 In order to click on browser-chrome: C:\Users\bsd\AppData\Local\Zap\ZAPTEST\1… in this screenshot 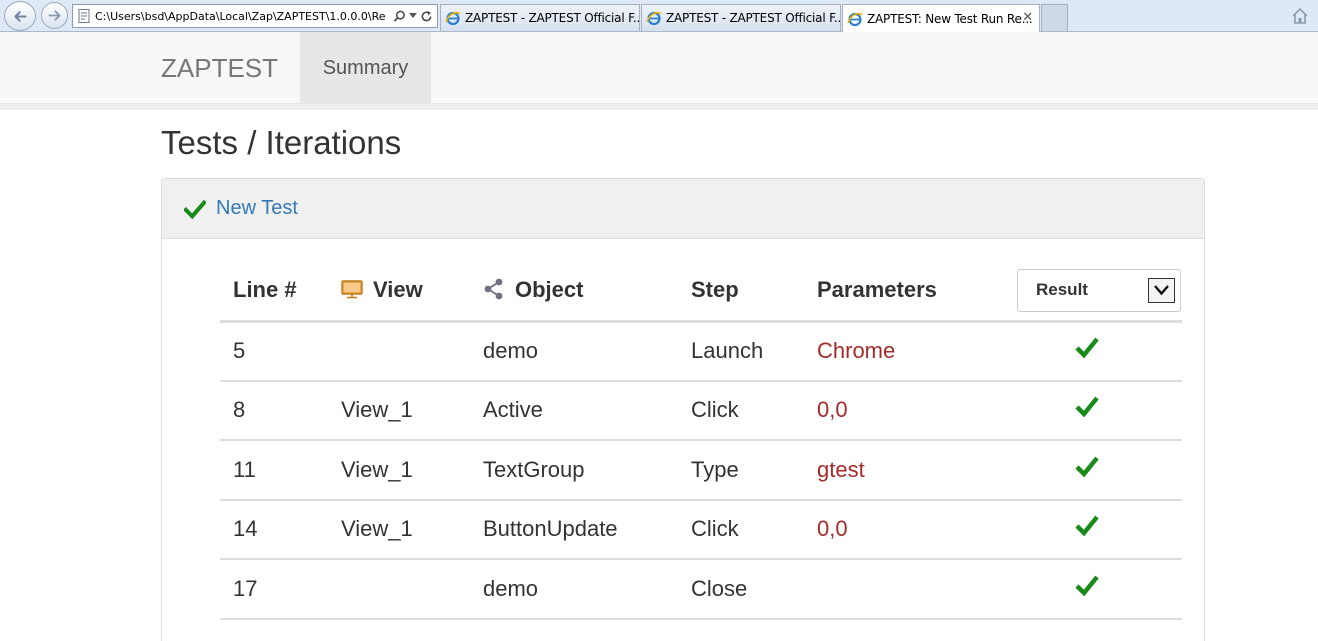, I will do `click(659, 16)`.